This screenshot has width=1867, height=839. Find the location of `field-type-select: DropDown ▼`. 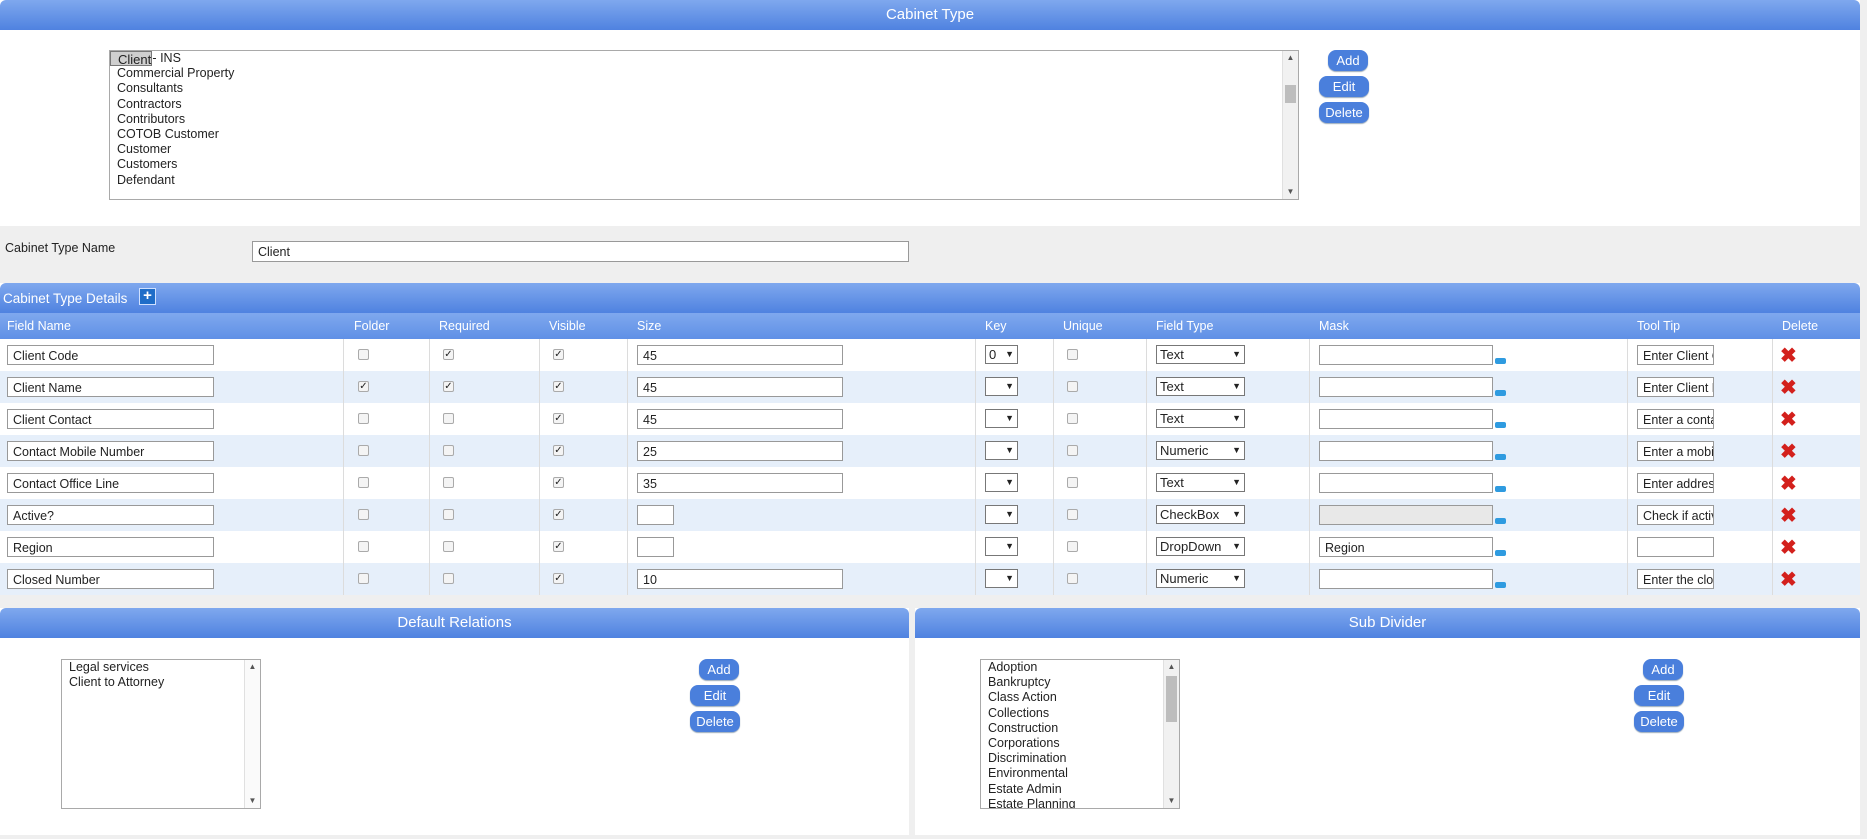

field-type-select: DropDown ▼ is located at coordinates (1200, 546).